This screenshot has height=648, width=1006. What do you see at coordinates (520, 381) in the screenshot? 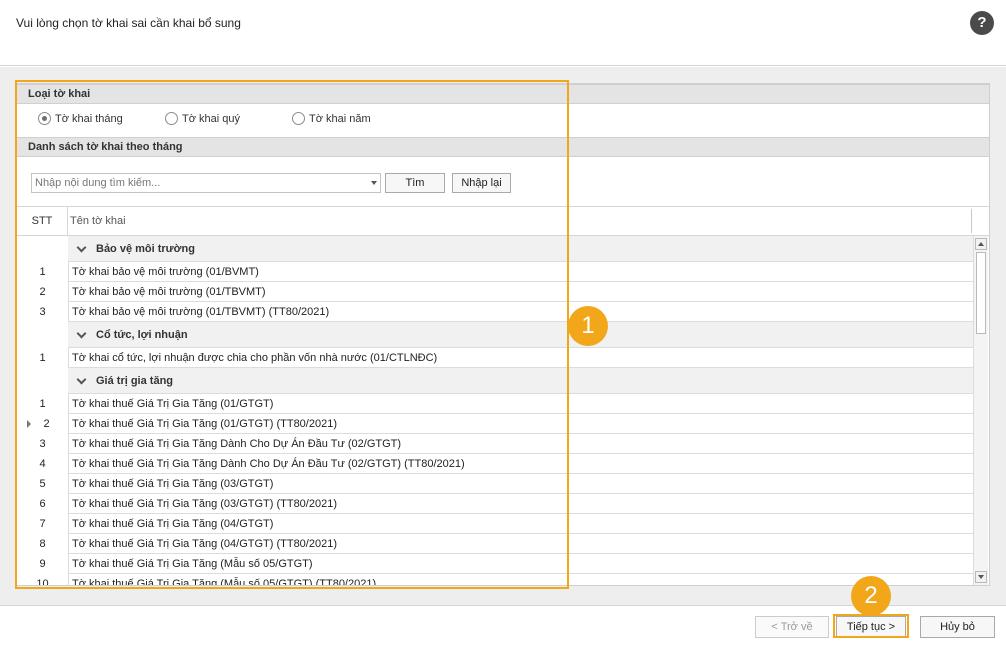
I see `group-row-gia-tri-gia-tang: Giá trị gia tăng` at bounding box center [520, 381].